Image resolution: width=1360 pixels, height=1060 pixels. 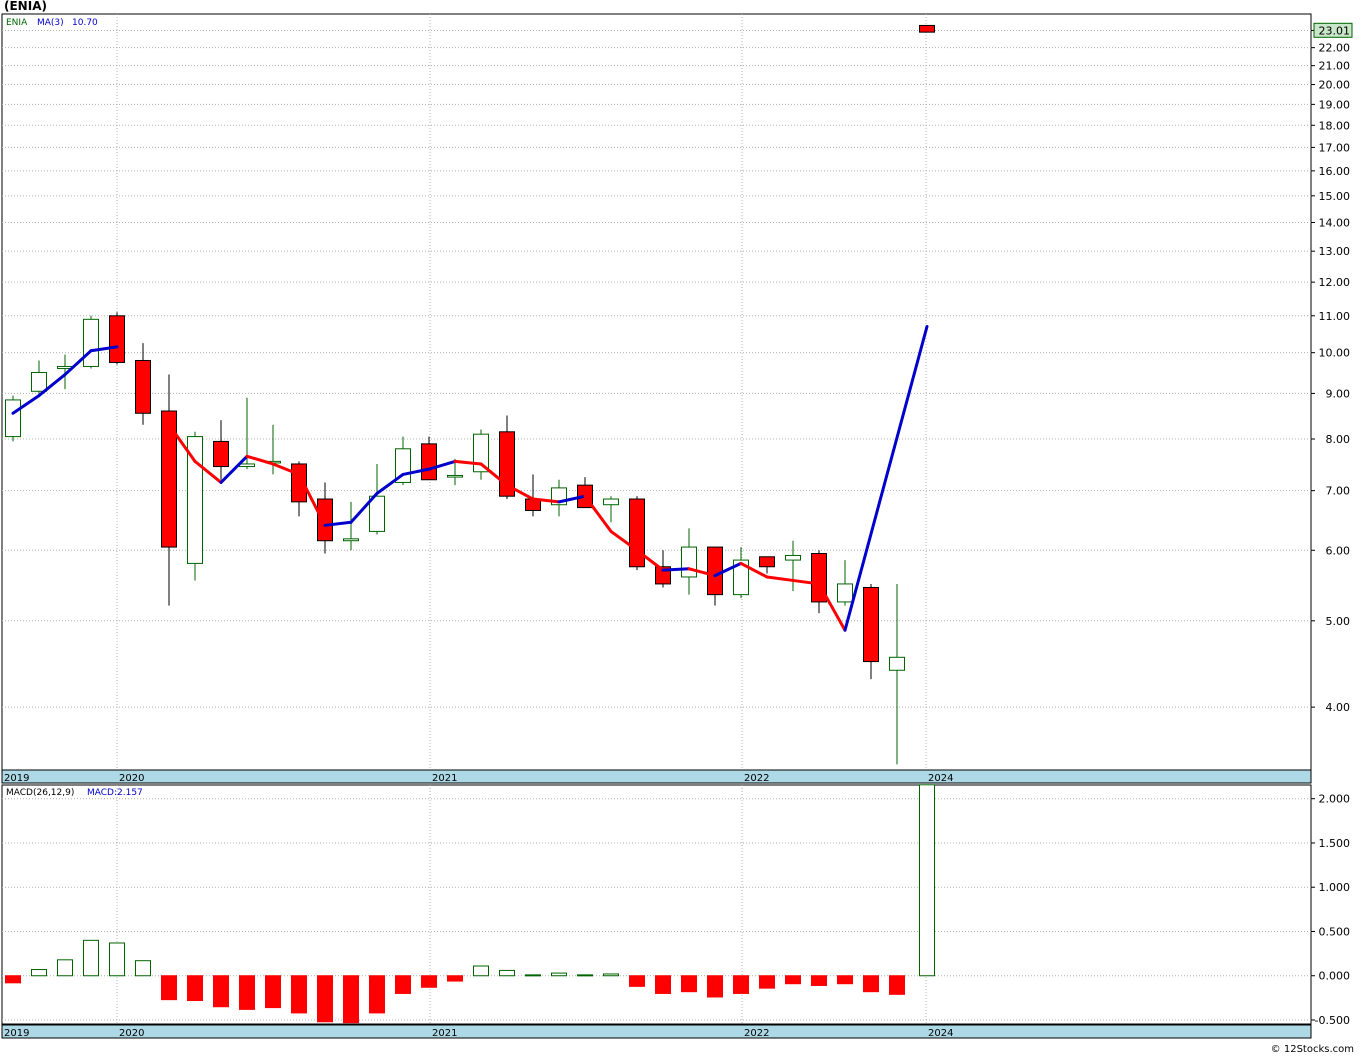 I want to click on footer-credit: © 12Stocks.com, so click(x=1312, y=1049).